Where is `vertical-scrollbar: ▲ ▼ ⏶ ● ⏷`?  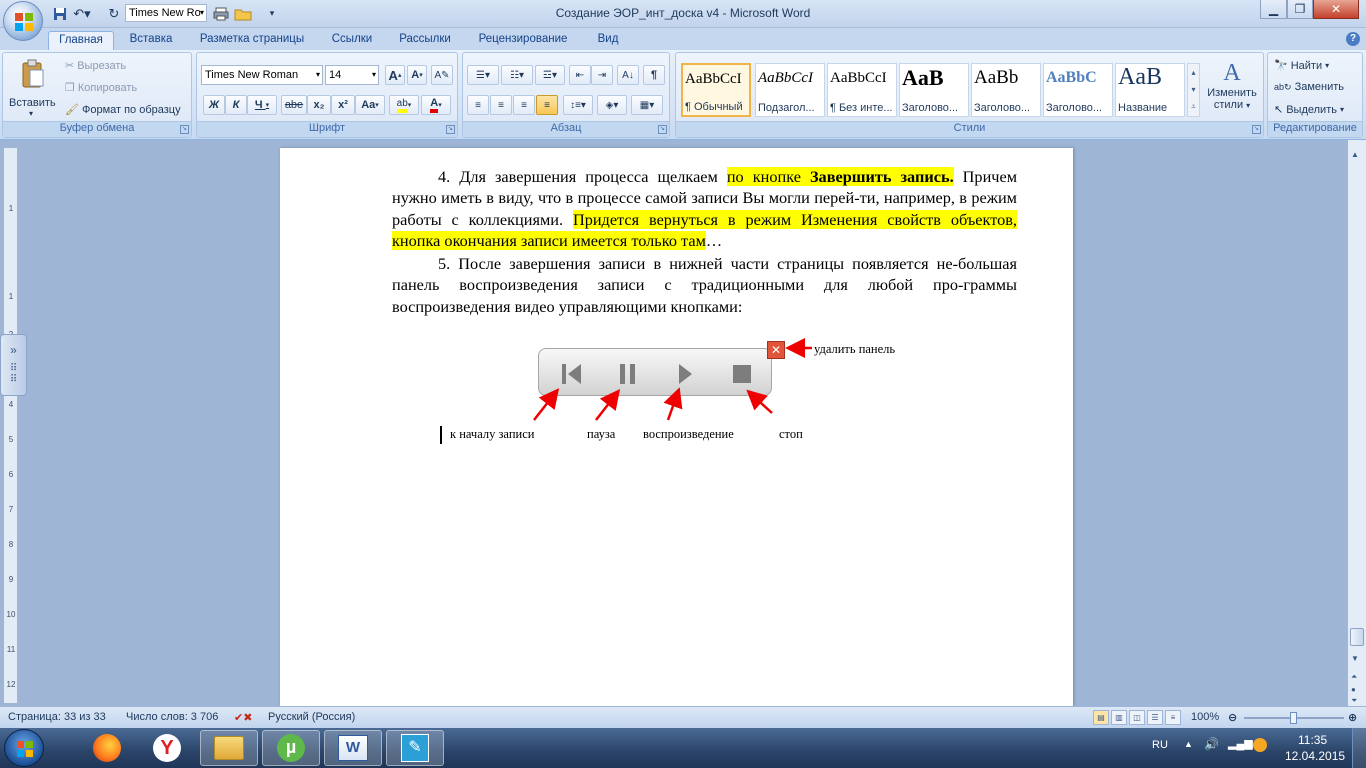
vertical-scrollbar: ▲ ▼ ⏶ ● ⏷ is located at coordinates (1356, 423).